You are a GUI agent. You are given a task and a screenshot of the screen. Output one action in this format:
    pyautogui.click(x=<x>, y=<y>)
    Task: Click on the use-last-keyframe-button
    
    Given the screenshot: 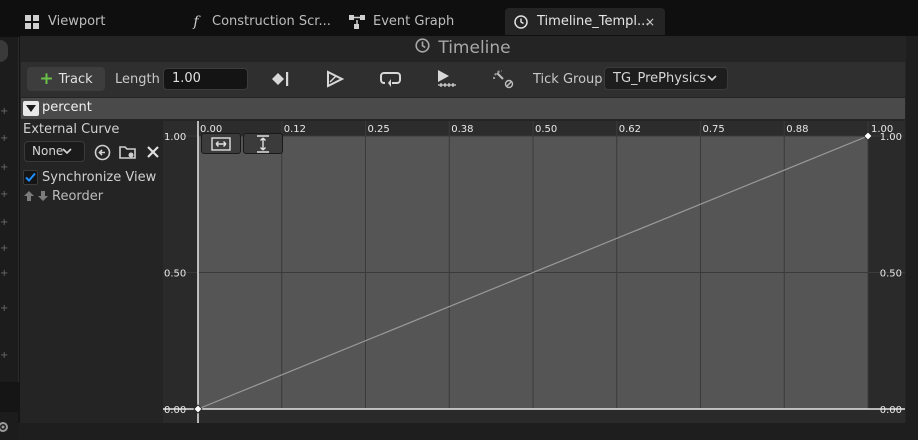 What is the action you would take?
    pyautogui.click(x=280, y=79)
    